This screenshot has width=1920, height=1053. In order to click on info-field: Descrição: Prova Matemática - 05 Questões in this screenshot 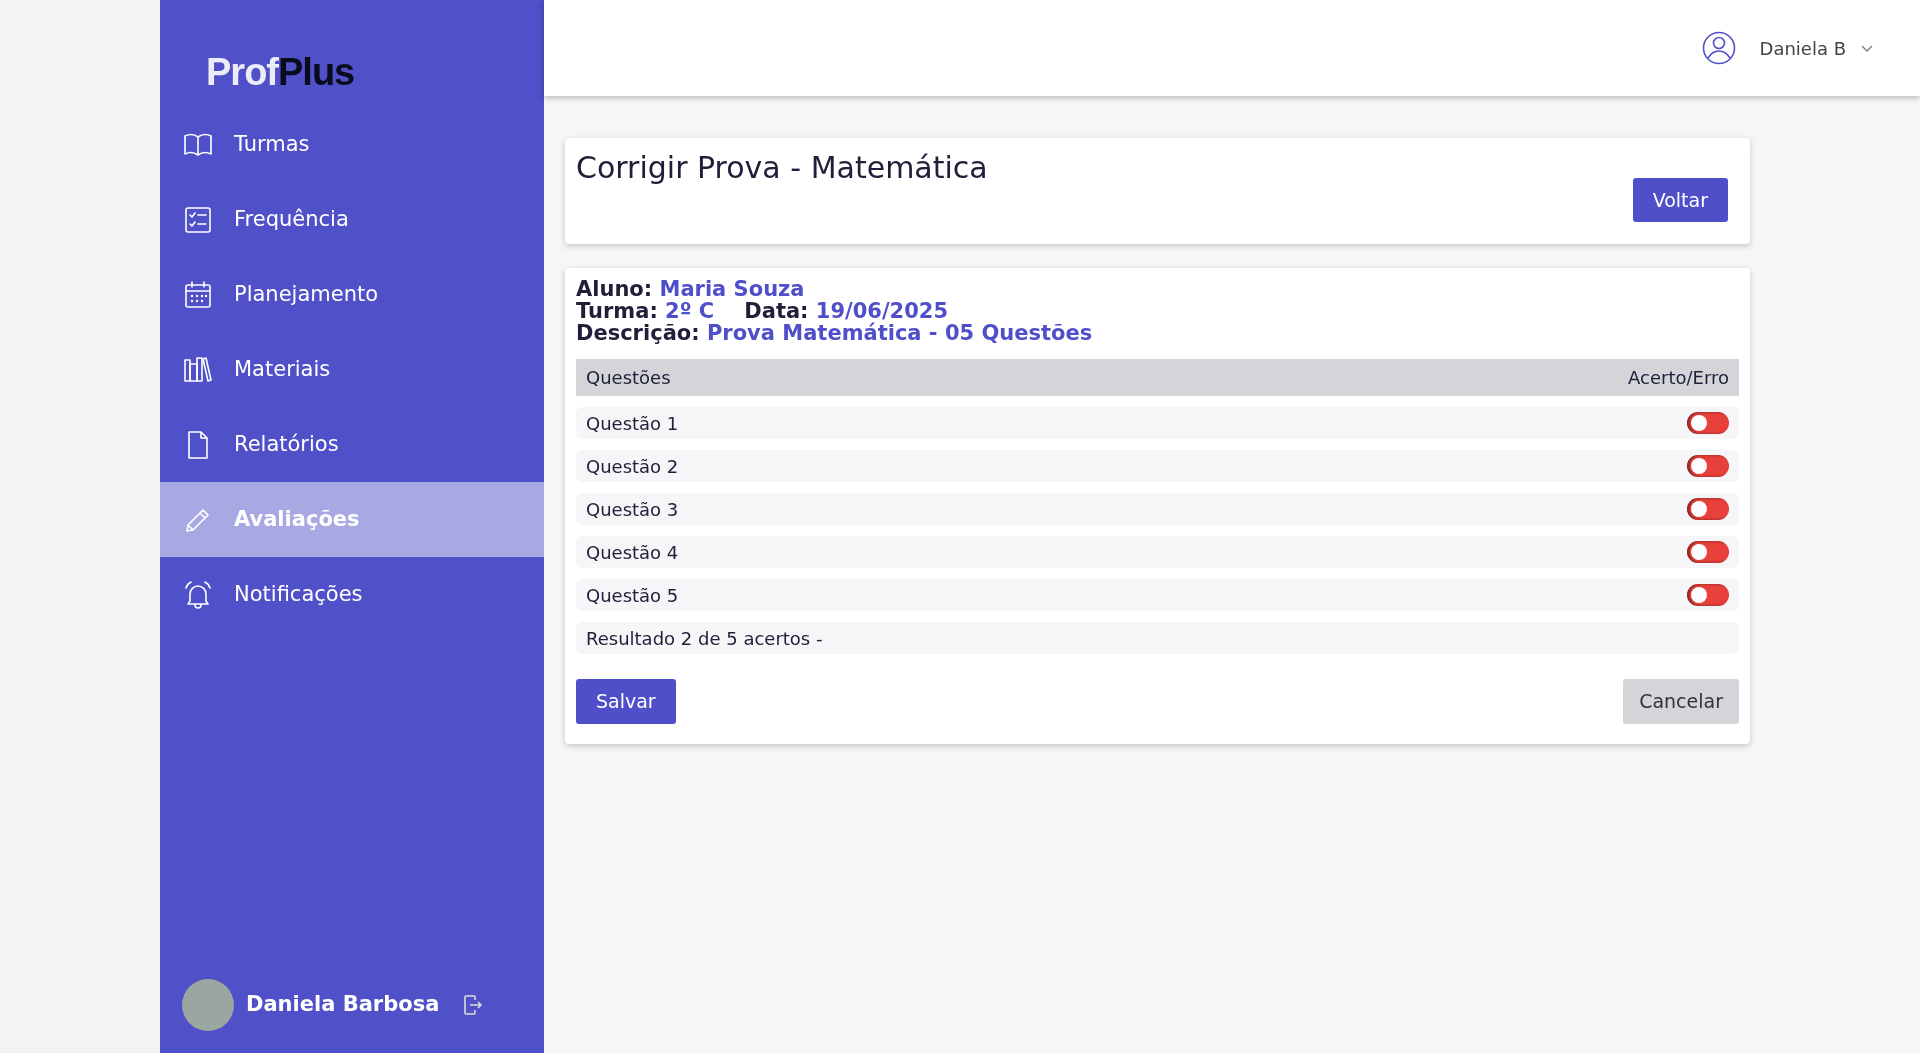, I will do `click(834, 333)`.